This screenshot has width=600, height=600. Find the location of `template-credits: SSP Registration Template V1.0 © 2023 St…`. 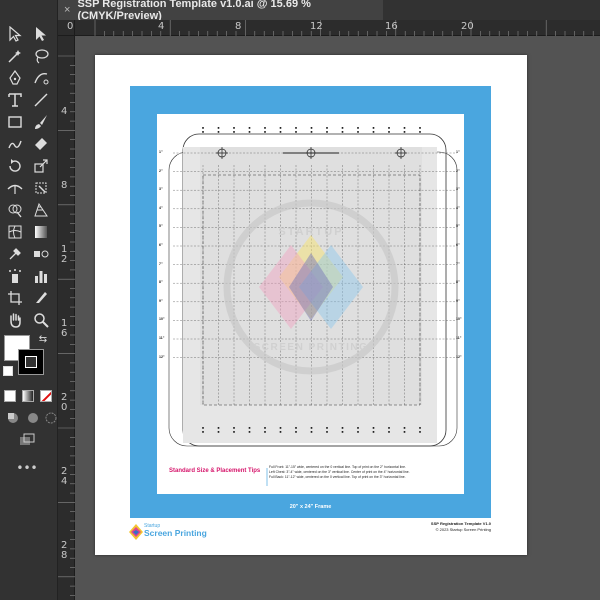

template-credits: SSP Registration Template V1.0 © 2023 St… is located at coordinates (461, 527).